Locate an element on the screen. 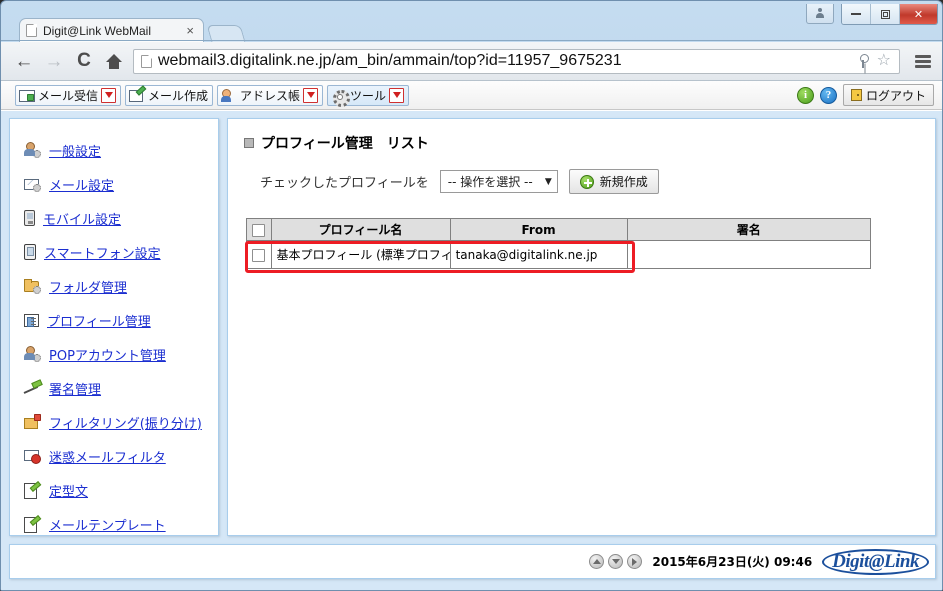 Image resolution: width=943 pixels, height=591 pixels. sidebar-item-mobile-settings: モバイル設定 is located at coordinates (114, 218).